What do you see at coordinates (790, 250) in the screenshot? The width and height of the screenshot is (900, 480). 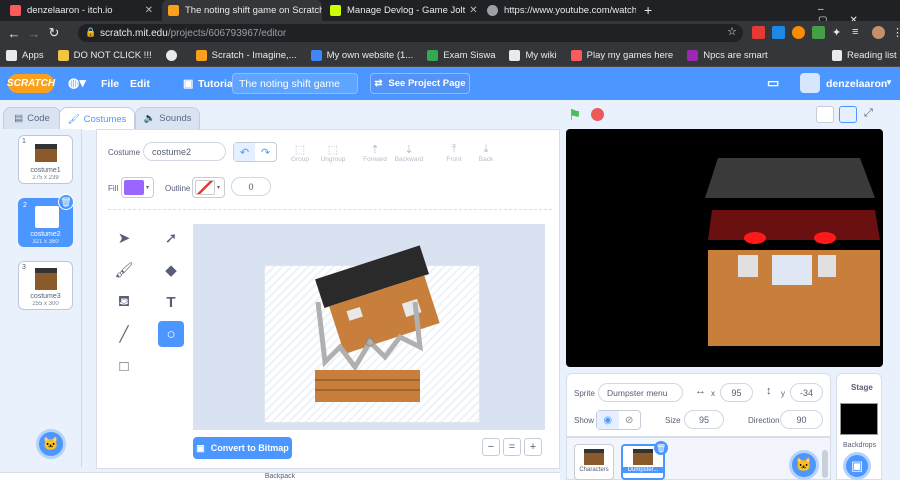 I see `stage-dumpster-sprite` at bounding box center [790, 250].